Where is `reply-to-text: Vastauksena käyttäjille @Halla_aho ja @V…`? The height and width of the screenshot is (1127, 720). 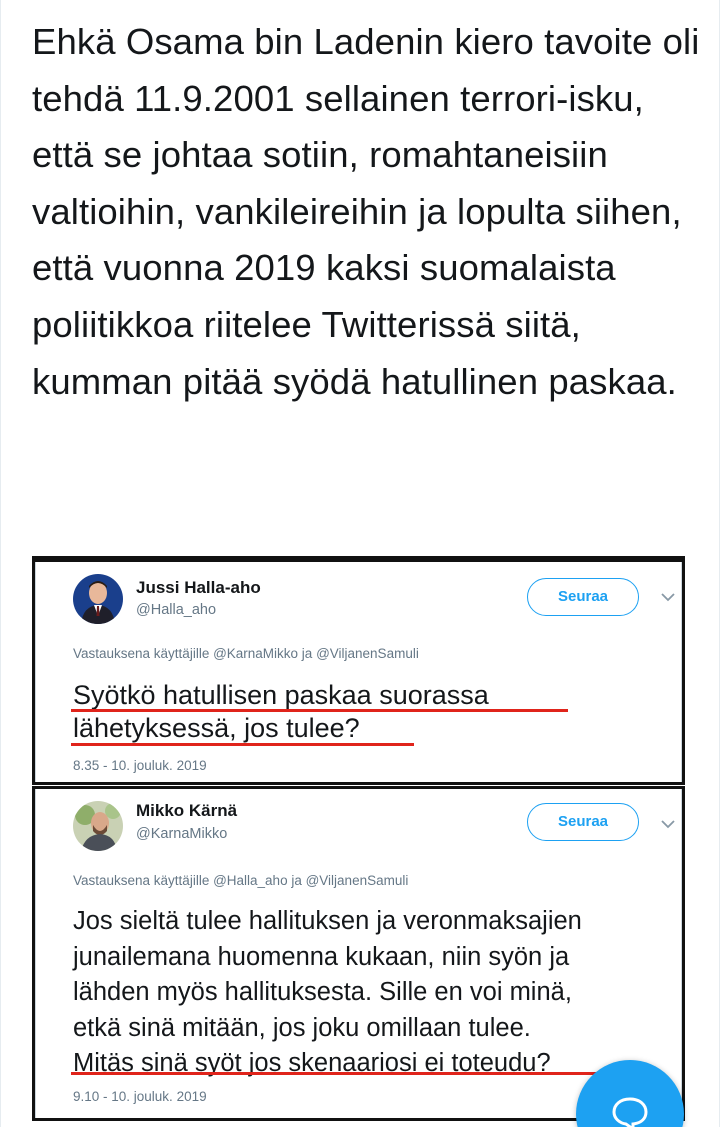
reply-to-text: Vastauksena käyttäjille @Halla_aho ja @V… is located at coordinates (241, 880).